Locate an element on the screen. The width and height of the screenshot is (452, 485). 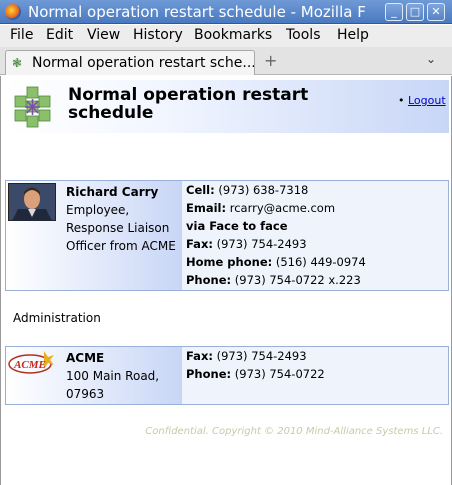
acme-logo-text: ACME is located at coordinates (29, 365).